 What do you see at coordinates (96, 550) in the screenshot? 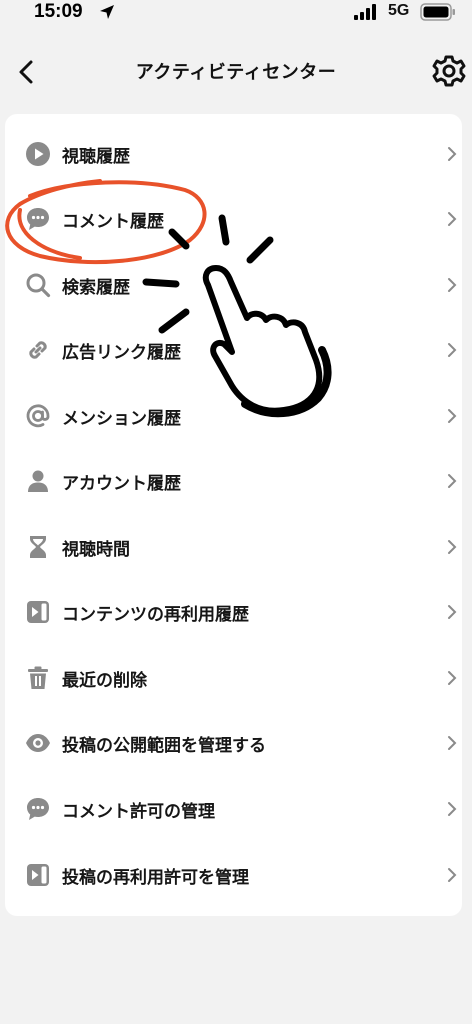
I see `menu-item-label: 視聴時間` at bounding box center [96, 550].